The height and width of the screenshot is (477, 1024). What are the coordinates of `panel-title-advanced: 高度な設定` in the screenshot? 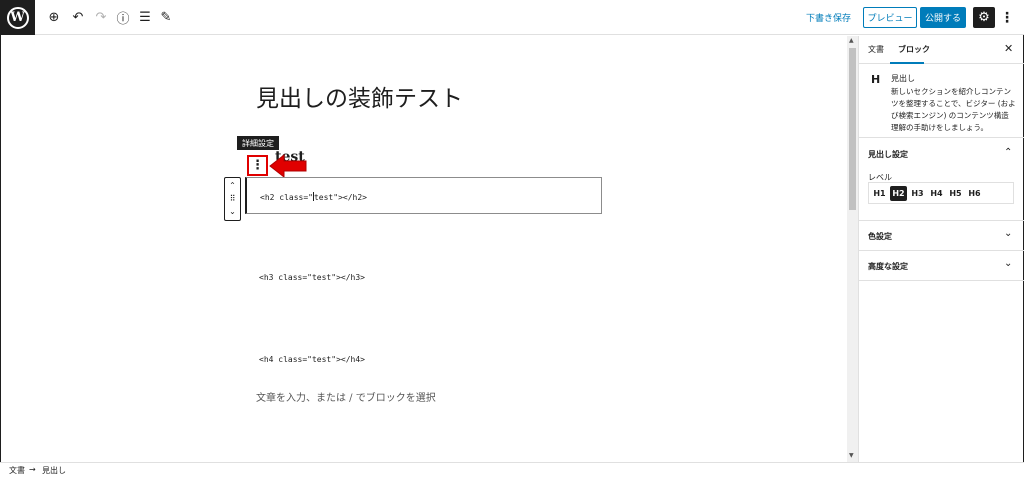 It's located at (888, 266).